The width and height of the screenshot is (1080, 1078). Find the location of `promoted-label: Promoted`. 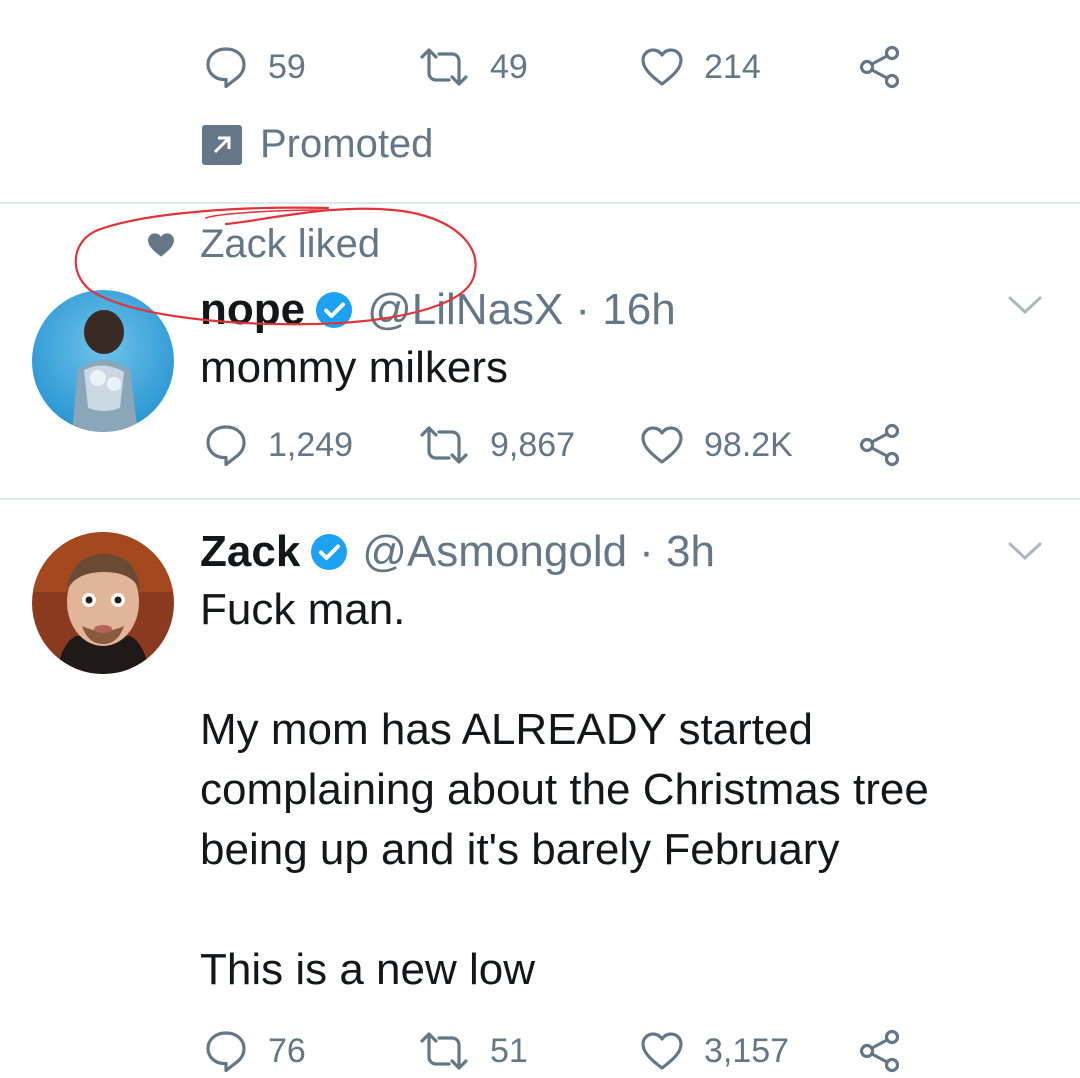

promoted-label: Promoted is located at coordinates (317, 144).